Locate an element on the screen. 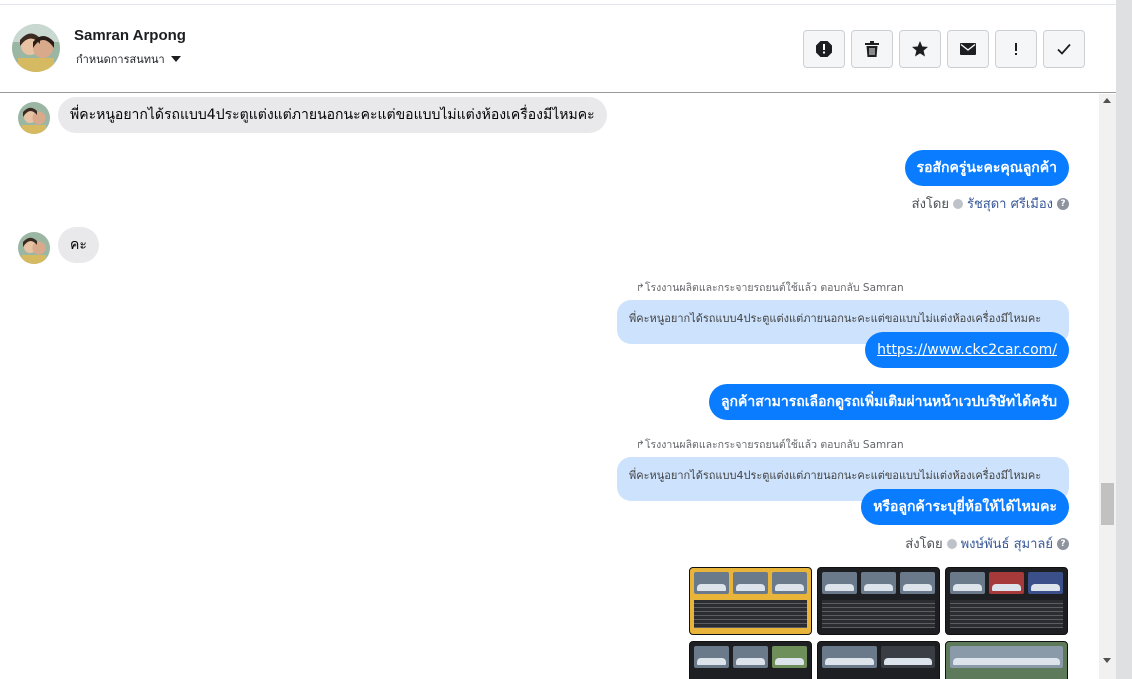 The image size is (1132, 679). website-link: https://www.ckc2car.com/ is located at coordinates (967, 350).